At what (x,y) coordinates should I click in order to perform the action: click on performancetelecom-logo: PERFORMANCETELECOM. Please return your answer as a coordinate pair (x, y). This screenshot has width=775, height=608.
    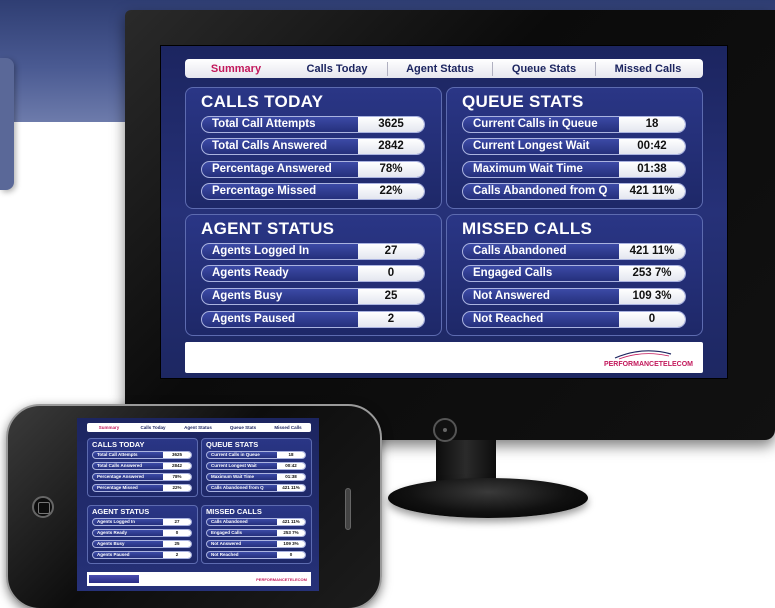
    Looking at the image, I should click on (644, 358).